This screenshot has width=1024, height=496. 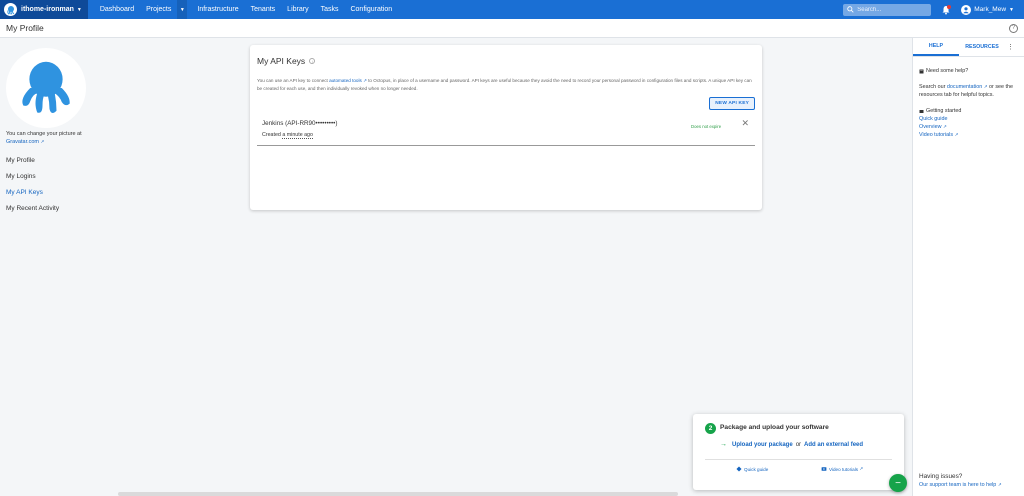 What do you see at coordinates (263, 9) in the screenshot?
I see `nav-tenants: Tenants` at bounding box center [263, 9].